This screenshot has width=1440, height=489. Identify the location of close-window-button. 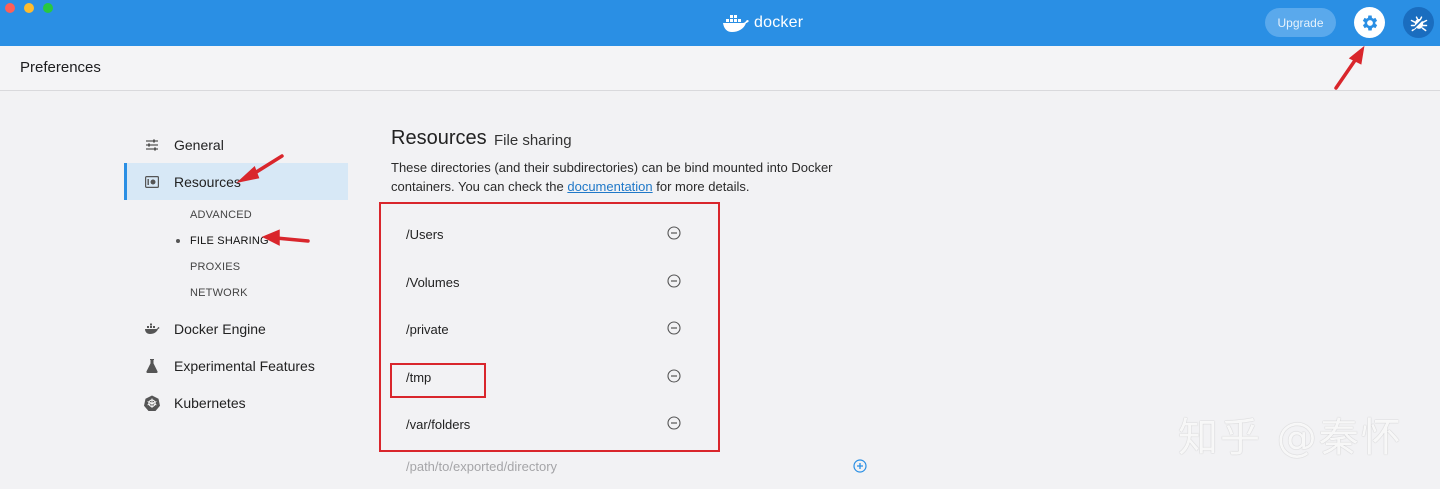
(10, 8).